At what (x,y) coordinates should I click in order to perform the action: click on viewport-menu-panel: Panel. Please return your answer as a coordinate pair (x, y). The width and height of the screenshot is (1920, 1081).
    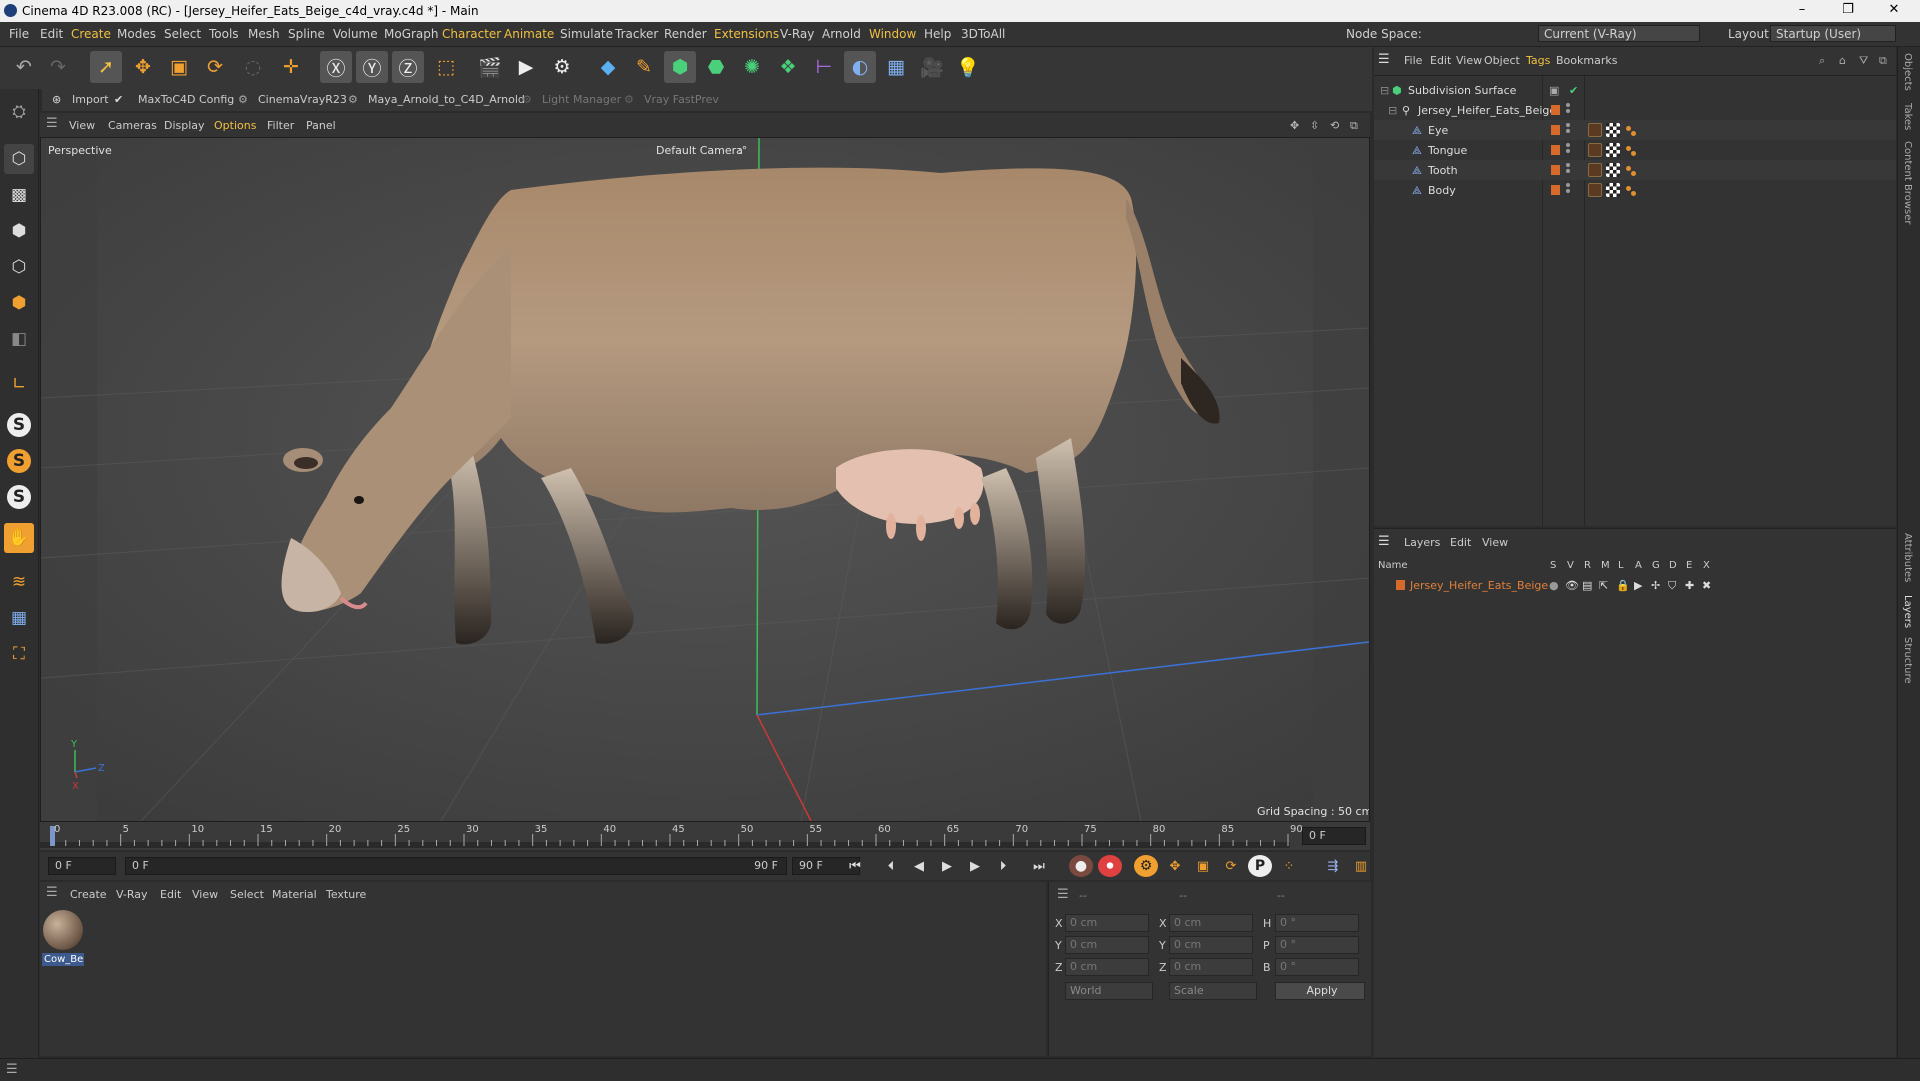
    Looking at the image, I should click on (321, 125).